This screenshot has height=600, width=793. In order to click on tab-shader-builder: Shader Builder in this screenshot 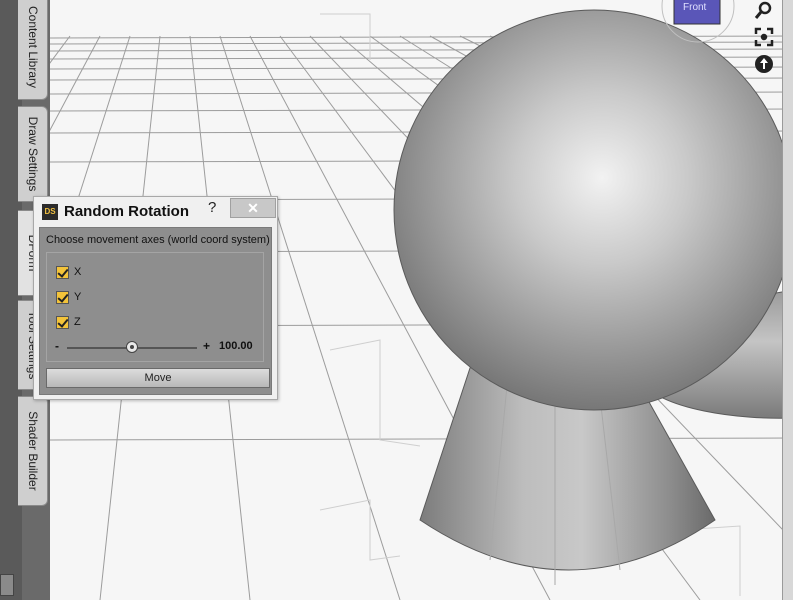, I will do `click(33, 451)`.